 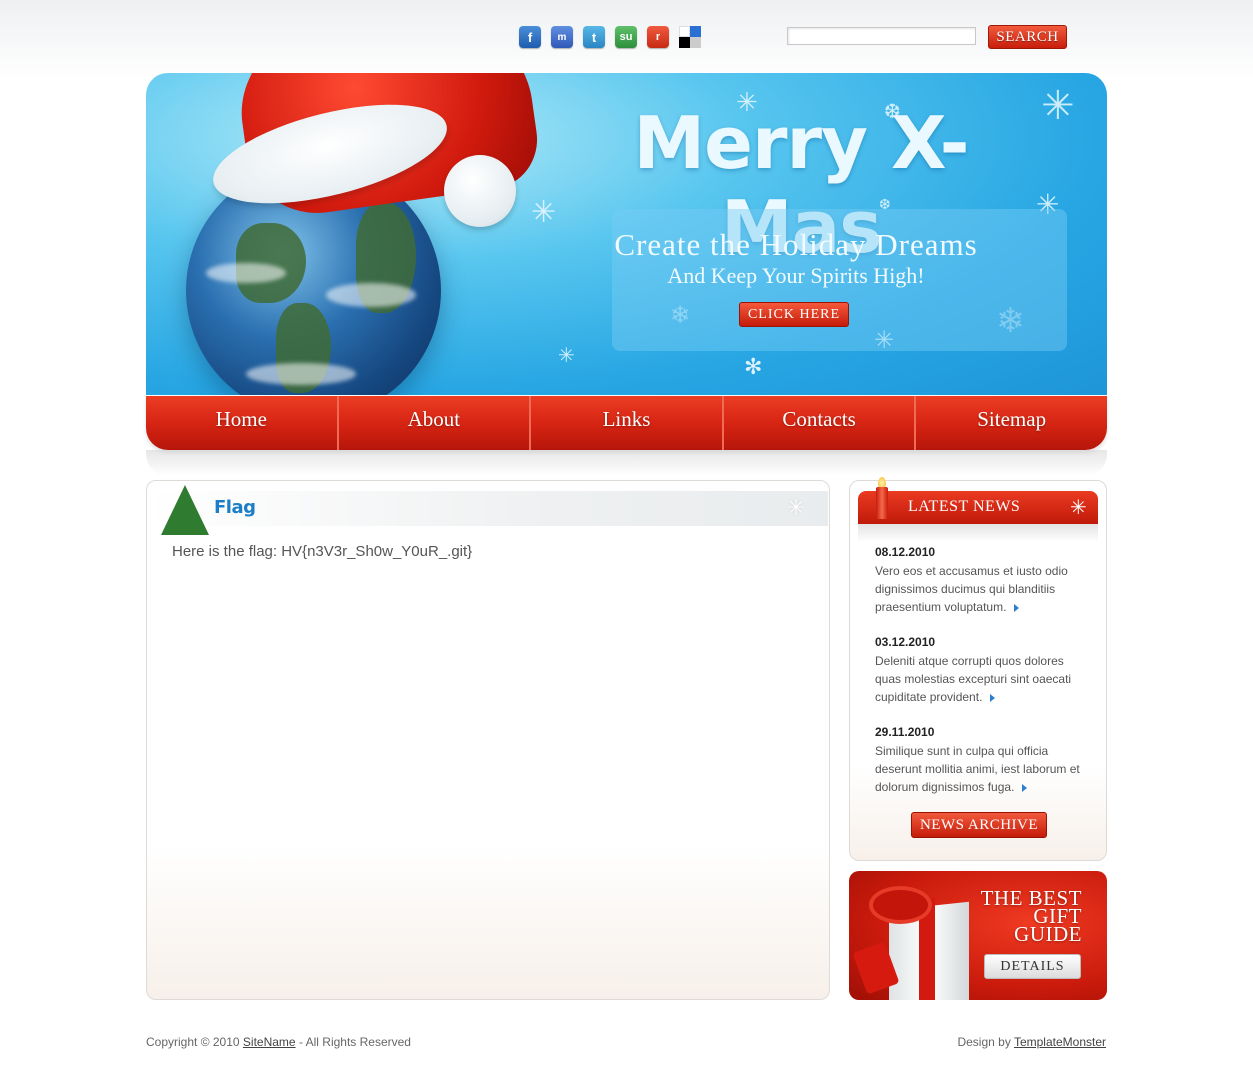 I want to click on click-here-button: CLICK HERE, so click(x=794, y=314).